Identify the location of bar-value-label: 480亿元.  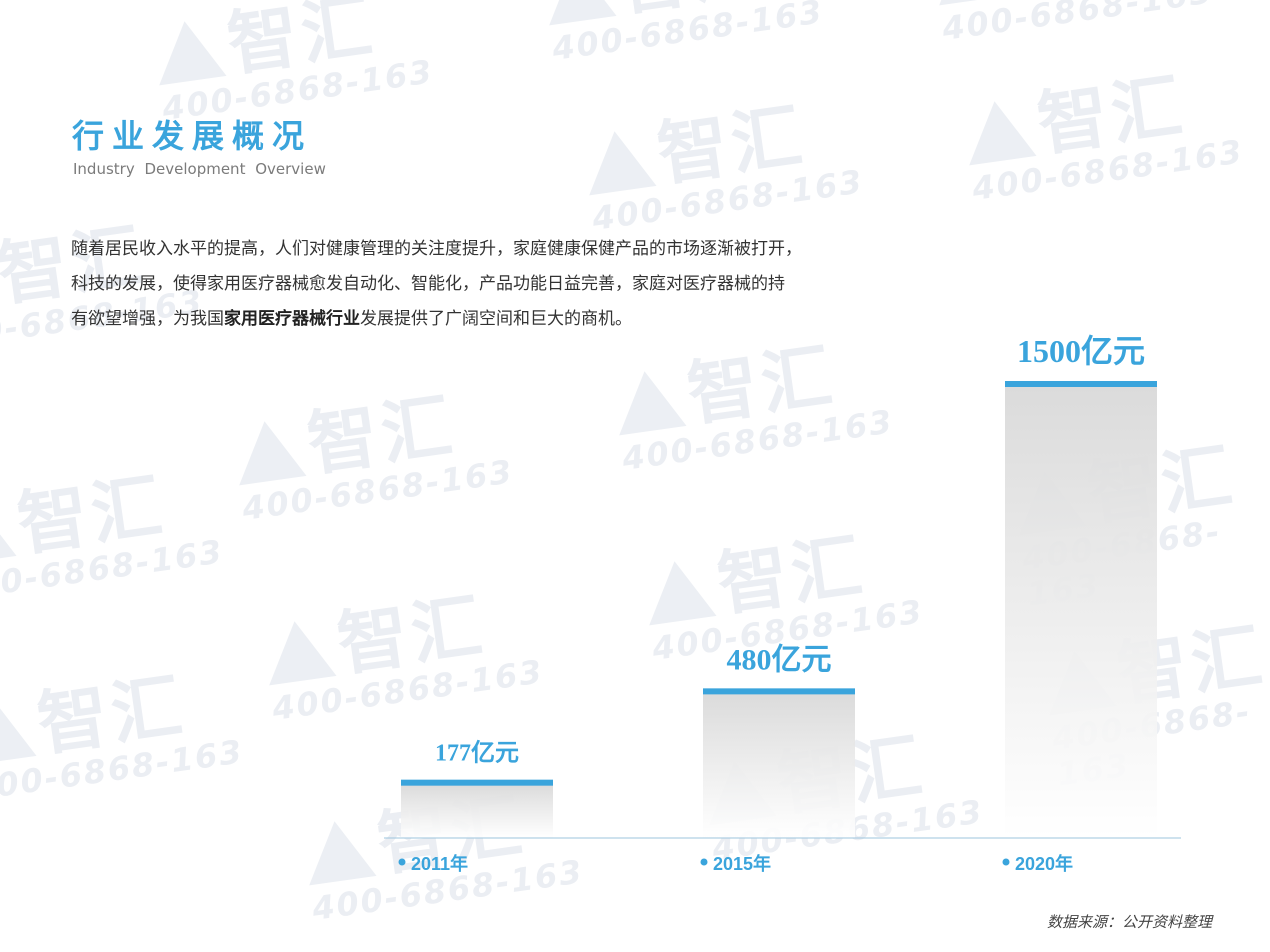
(779, 659).